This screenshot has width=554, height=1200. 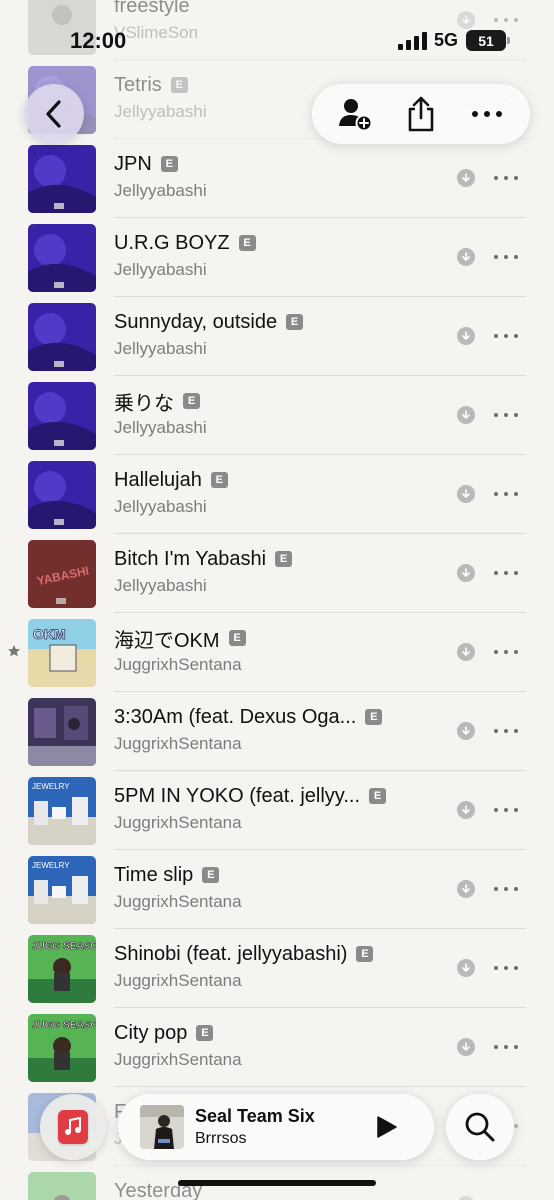 What do you see at coordinates (264, 885) in the screenshot?
I see `track-meta: Time slip E JuggrixhSentana` at bounding box center [264, 885].